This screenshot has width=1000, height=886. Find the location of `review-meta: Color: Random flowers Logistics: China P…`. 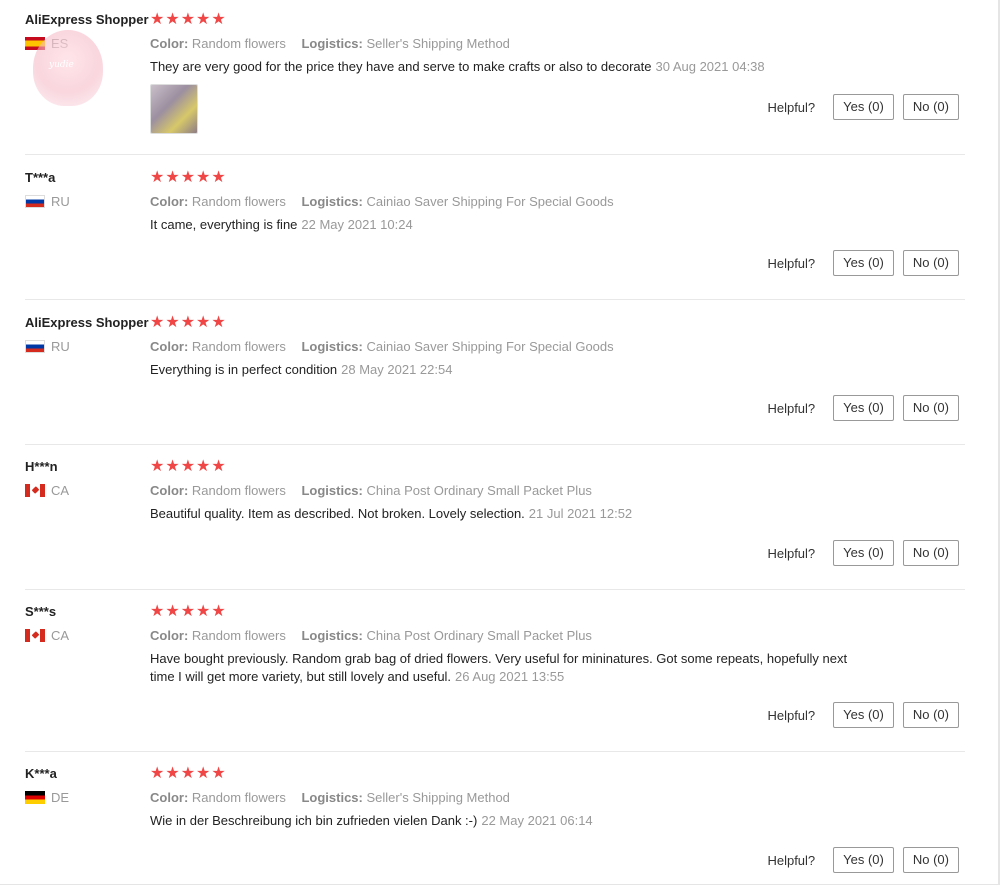

review-meta: Color: Random flowers Logistics: China P… is located at coordinates (510, 635).